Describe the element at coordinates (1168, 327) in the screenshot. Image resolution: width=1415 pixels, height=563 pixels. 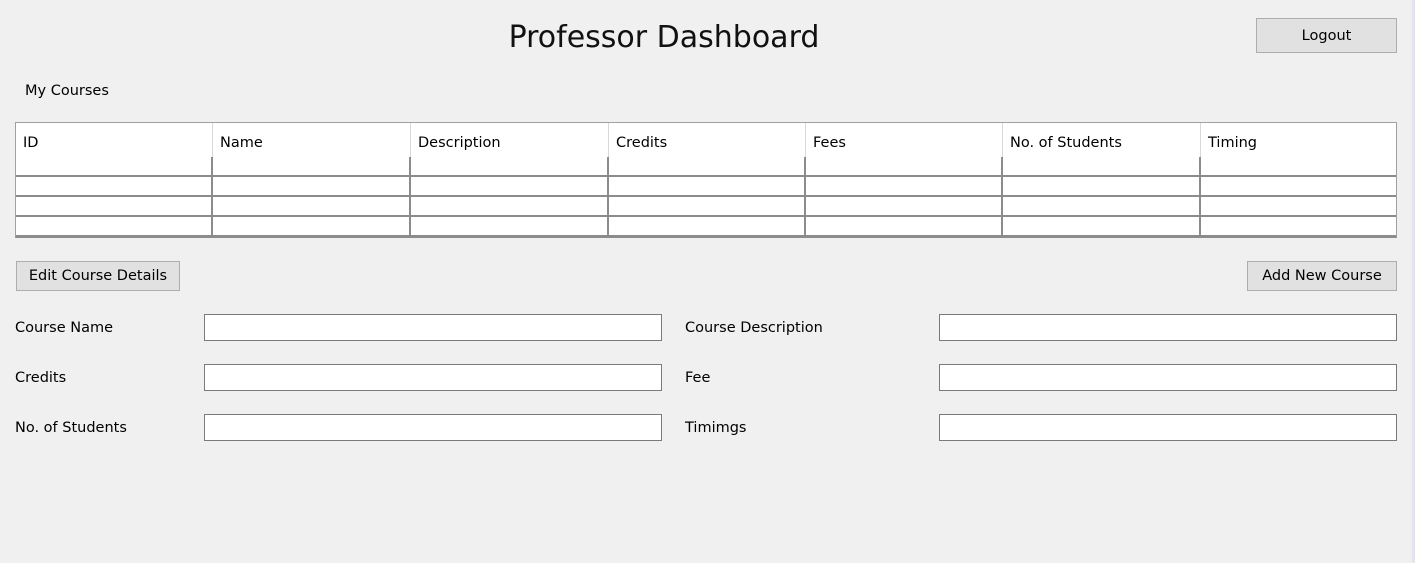
I see `course-description-input` at that location.